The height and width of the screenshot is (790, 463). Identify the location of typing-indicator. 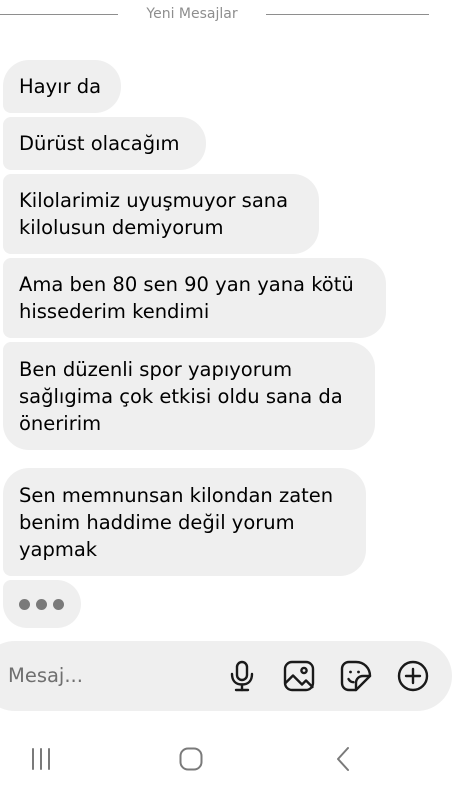
(42, 604).